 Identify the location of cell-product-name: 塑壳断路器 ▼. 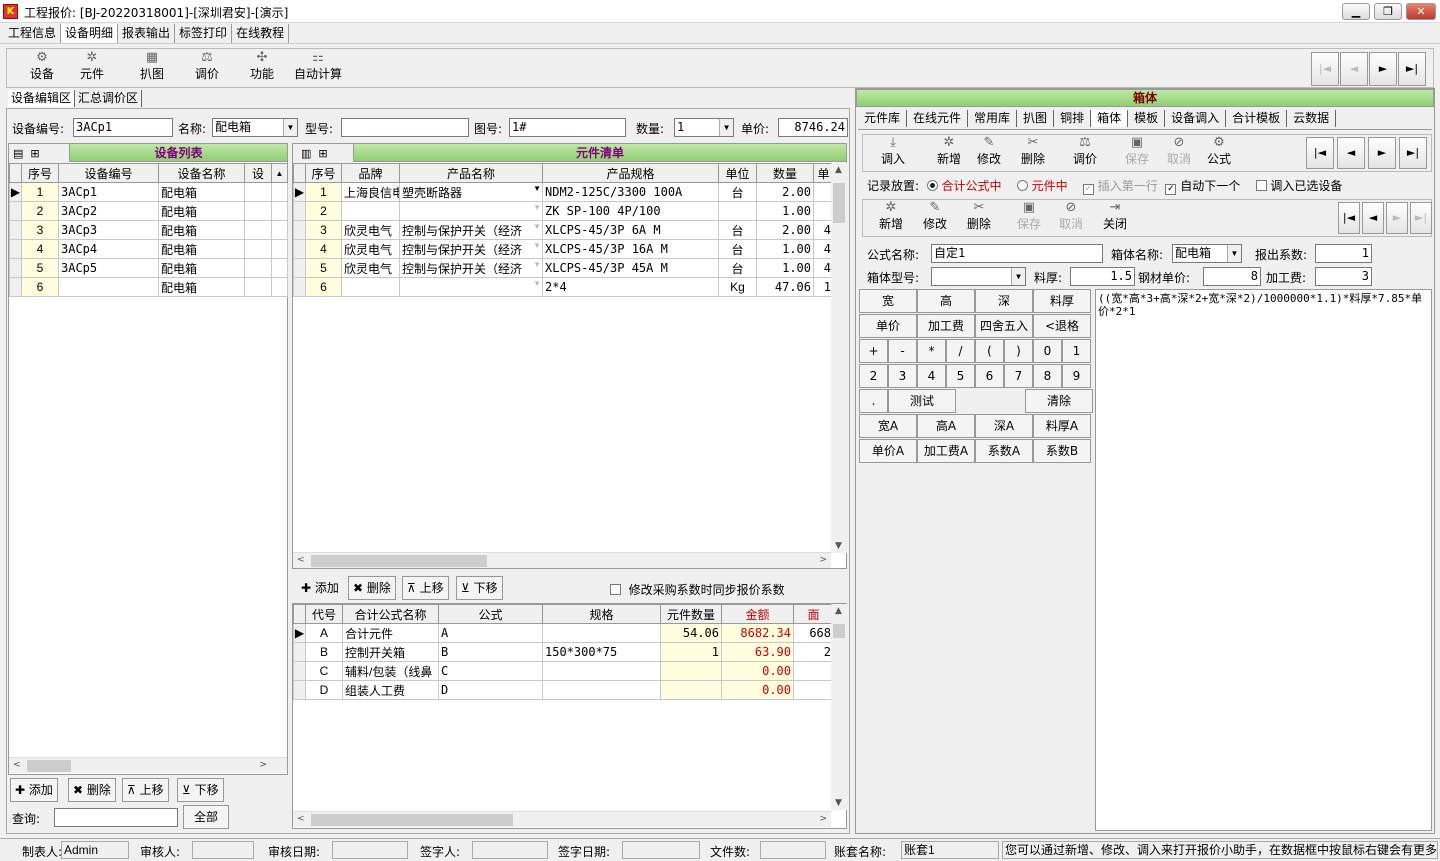
(471, 192).